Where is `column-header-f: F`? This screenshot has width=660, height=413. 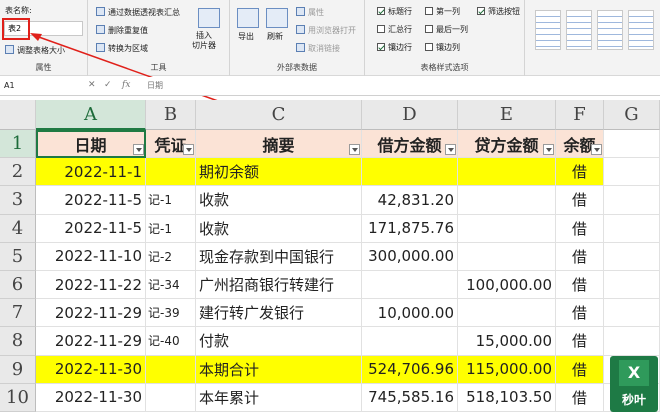
column-header-f: F is located at coordinates (580, 115).